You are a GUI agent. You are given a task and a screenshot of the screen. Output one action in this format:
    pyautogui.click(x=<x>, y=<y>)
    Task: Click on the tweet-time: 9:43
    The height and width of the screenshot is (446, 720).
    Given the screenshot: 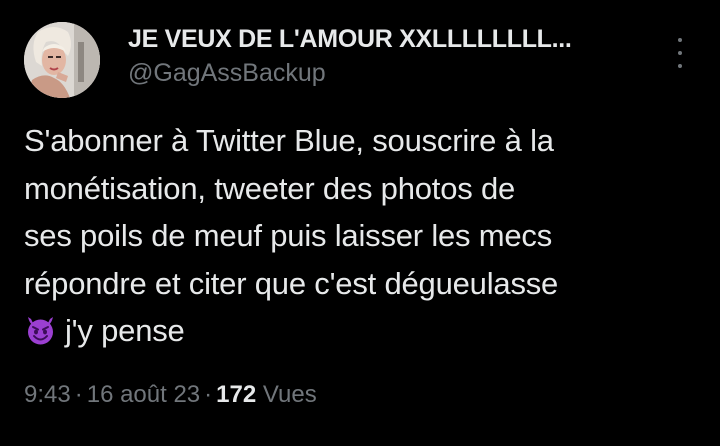 What is the action you would take?
    pyautogui.click(x=47, y=394)
    